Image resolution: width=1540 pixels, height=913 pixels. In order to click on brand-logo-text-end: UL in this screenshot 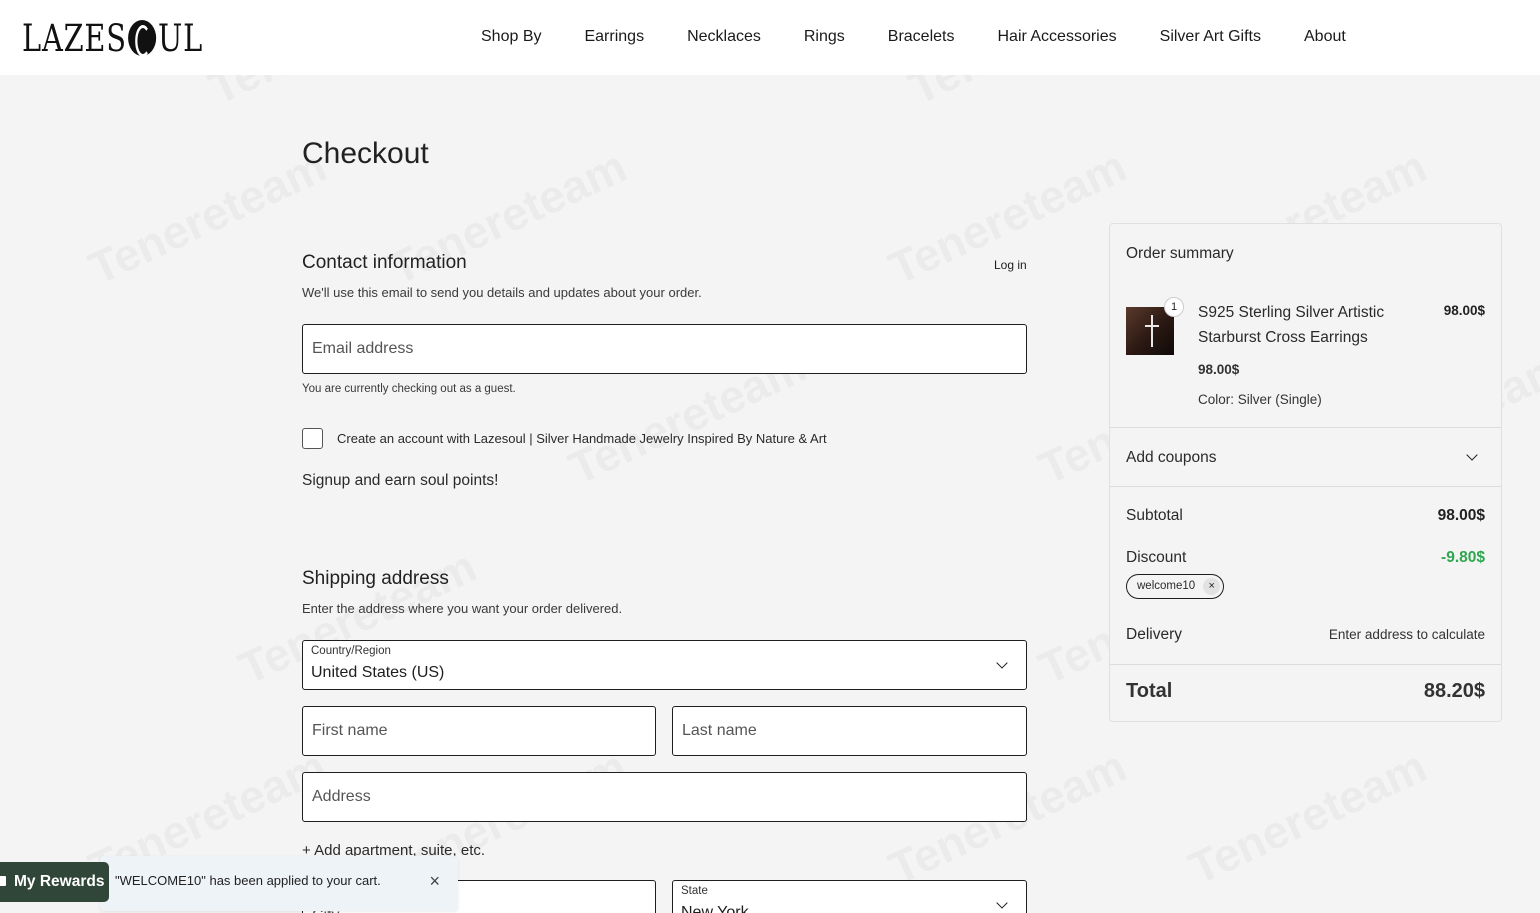, I will do `click(181, 38)`.